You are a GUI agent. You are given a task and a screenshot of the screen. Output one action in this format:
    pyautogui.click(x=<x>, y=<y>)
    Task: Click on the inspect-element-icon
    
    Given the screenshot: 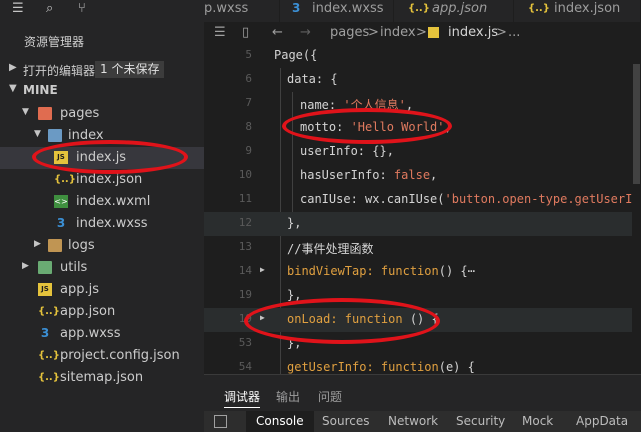 What is the action you would take?
    pyautogui.click(x=220, y=421)
    